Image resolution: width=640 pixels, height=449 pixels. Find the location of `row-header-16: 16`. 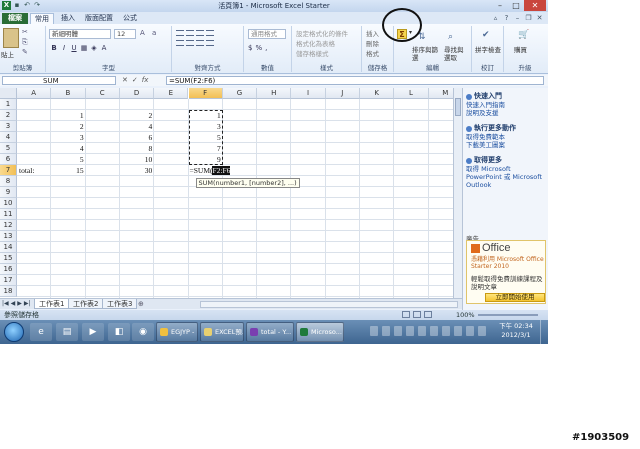

row-header-16: 16 is located at coordinates (8, 269).